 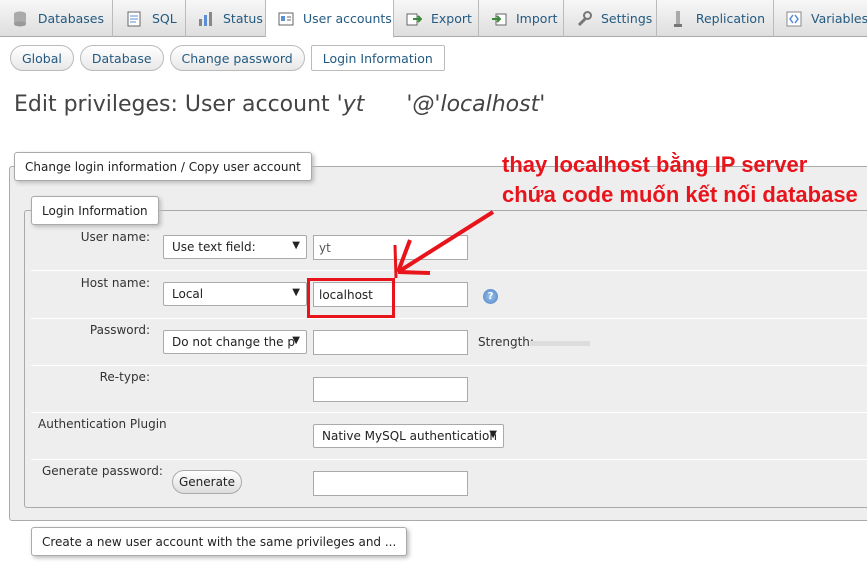 What do you see at coordinates (444, 244) in the screenshot?
I see `annotation-arrow` at bounding box center [444, 244].